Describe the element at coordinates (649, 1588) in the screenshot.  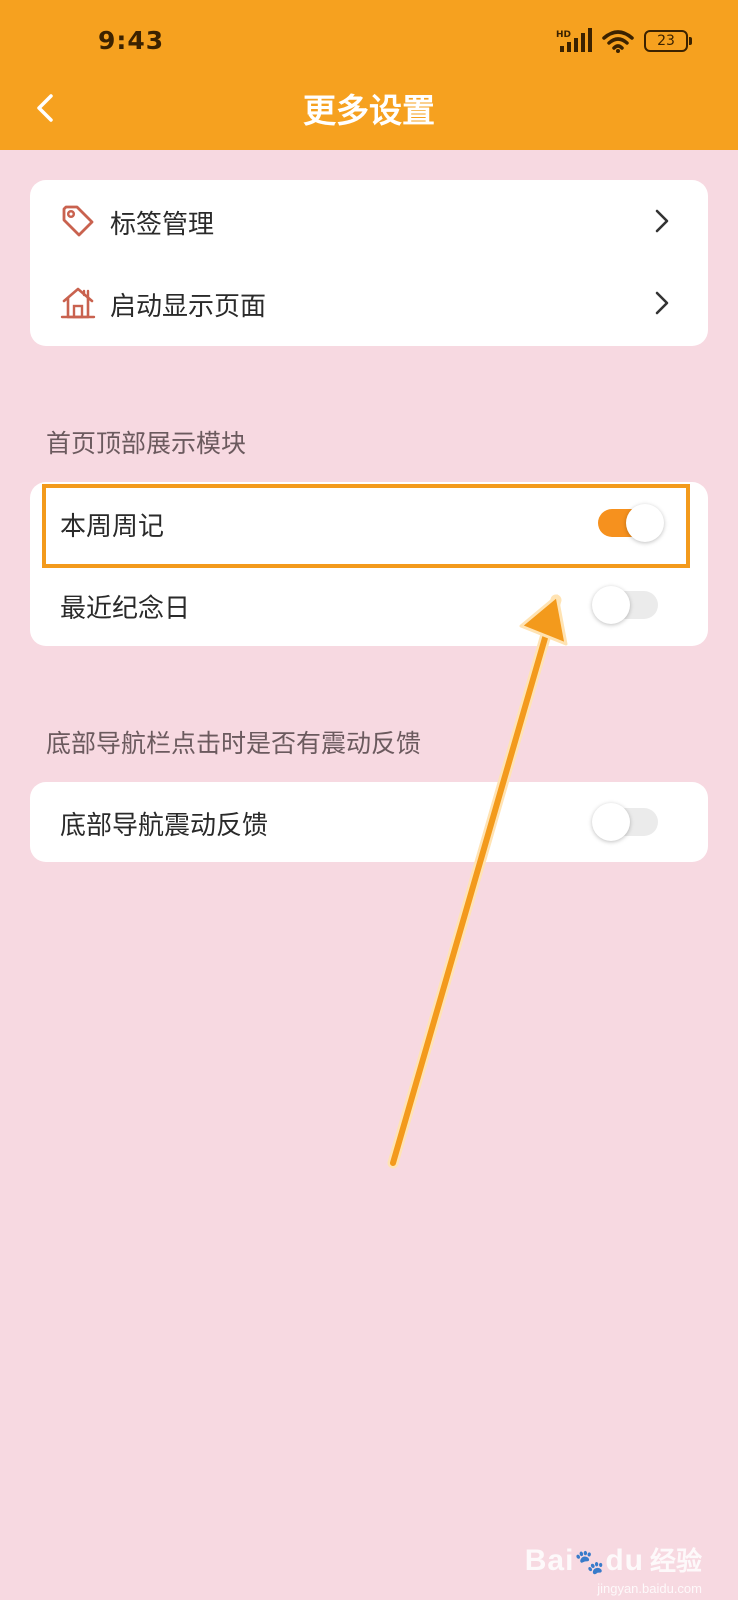
I see `watermark-domain: jingyan.baidu.com` at that location.